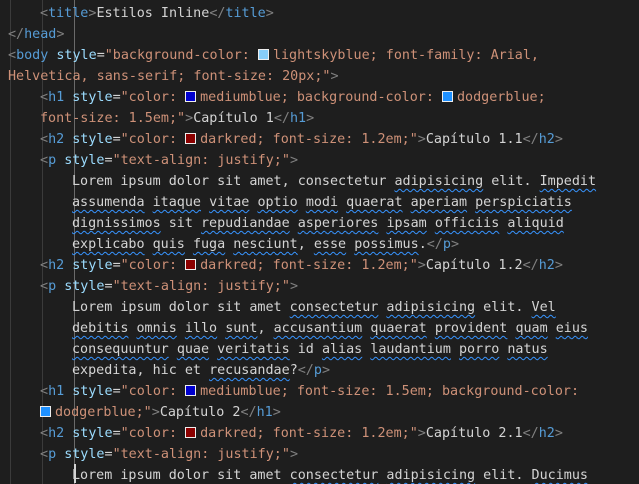 Image resolution: width=639 pixels, height=484 pixels. Describe the element at coordinates (120, 349) in the screenshot. I see `spelling-warning: consequuntur` at that location.